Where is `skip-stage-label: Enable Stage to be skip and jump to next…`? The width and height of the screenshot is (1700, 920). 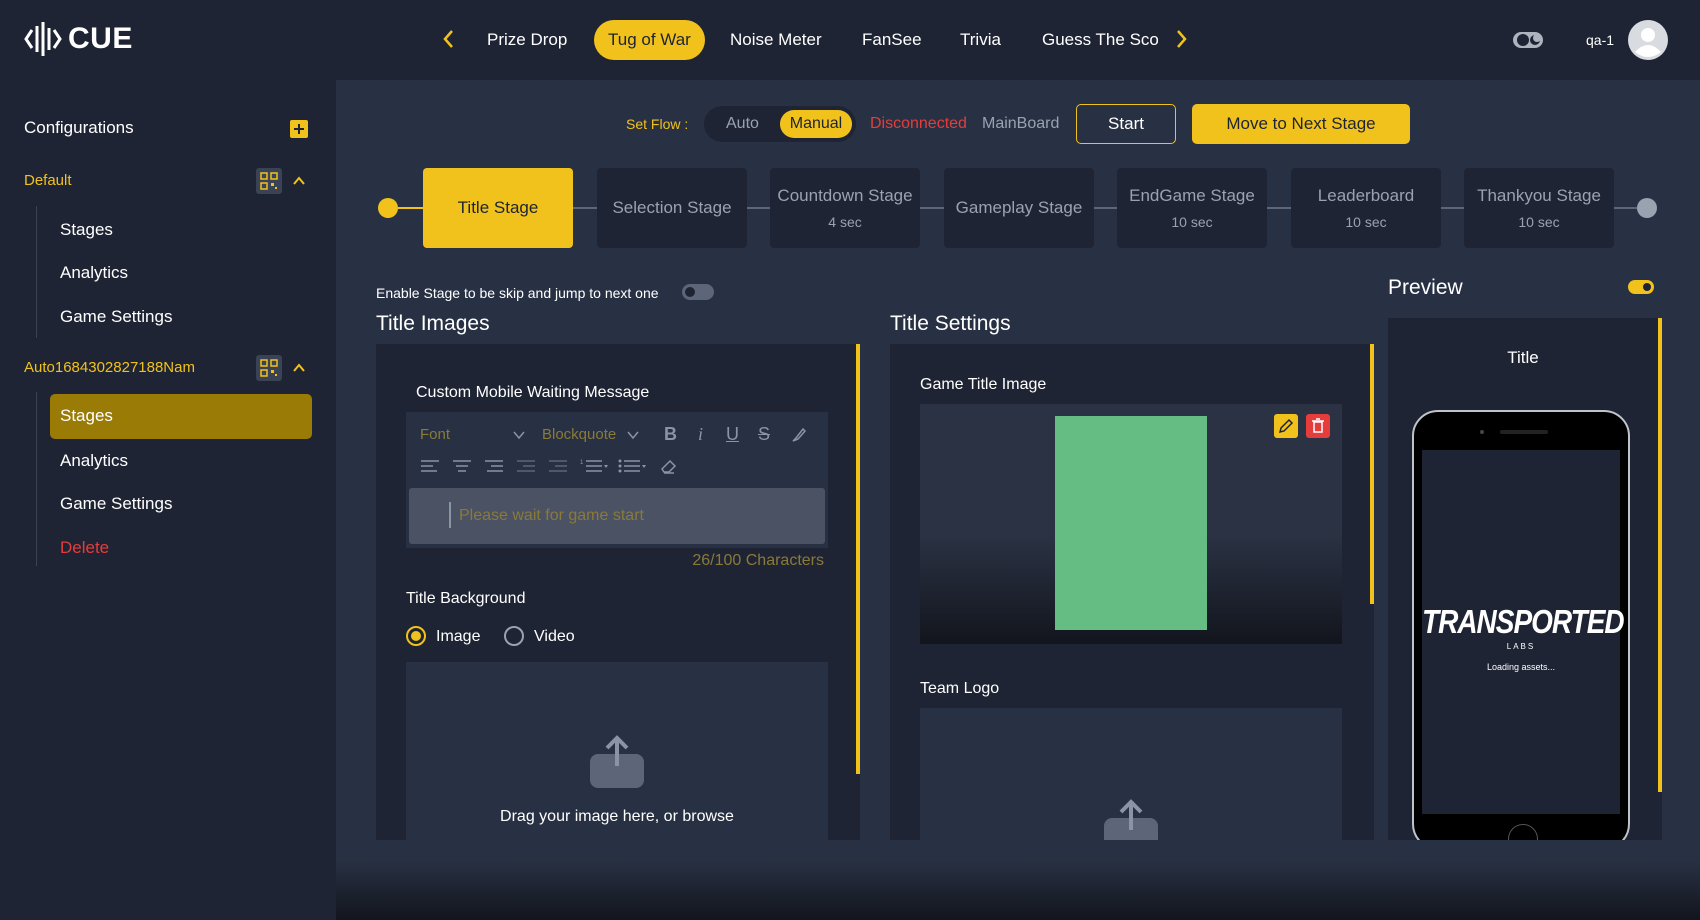 skip-stage-label: Enable Stage to be skip and jump to next… is located at coordinates (517, 293).